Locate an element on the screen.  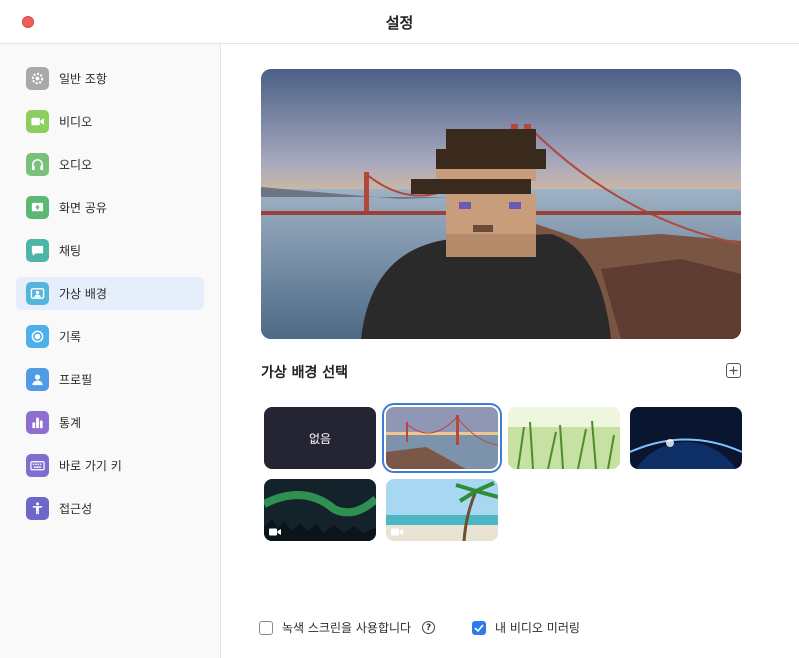
background-option-beach is located at coordinates (442, 510).